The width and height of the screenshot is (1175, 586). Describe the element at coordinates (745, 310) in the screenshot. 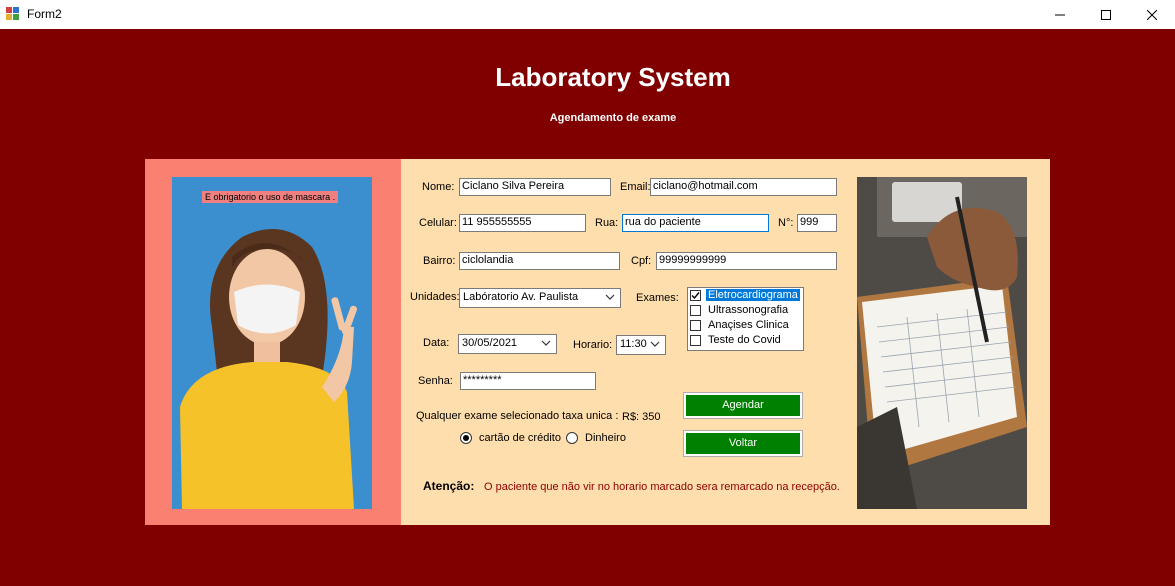

I see `exam-item-ultrassonografia: Ultrassonografia` at that location.